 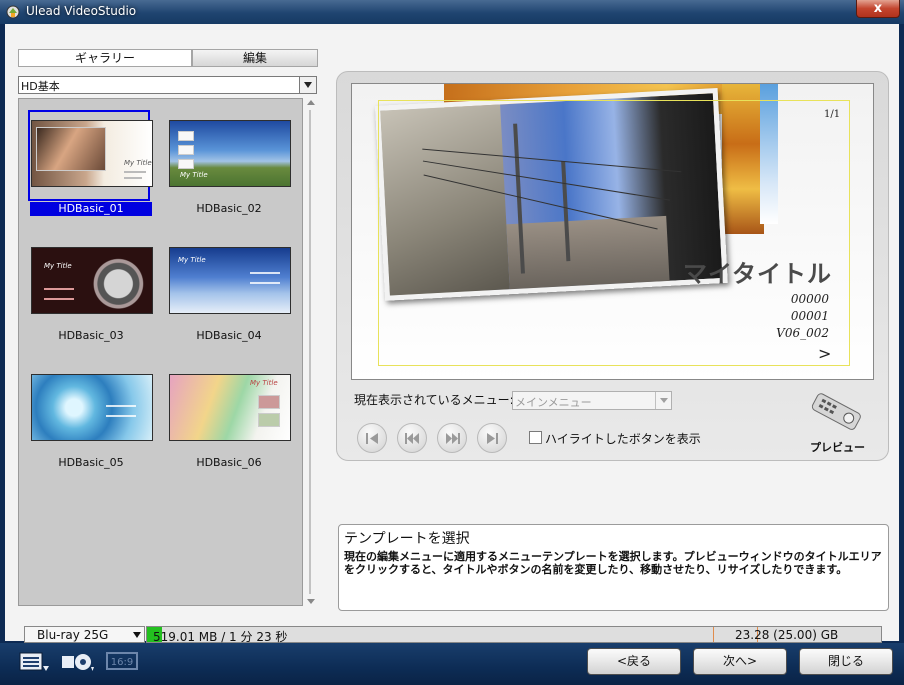 I want to click on close-button: 閉じる, so click(x=846, y=661).